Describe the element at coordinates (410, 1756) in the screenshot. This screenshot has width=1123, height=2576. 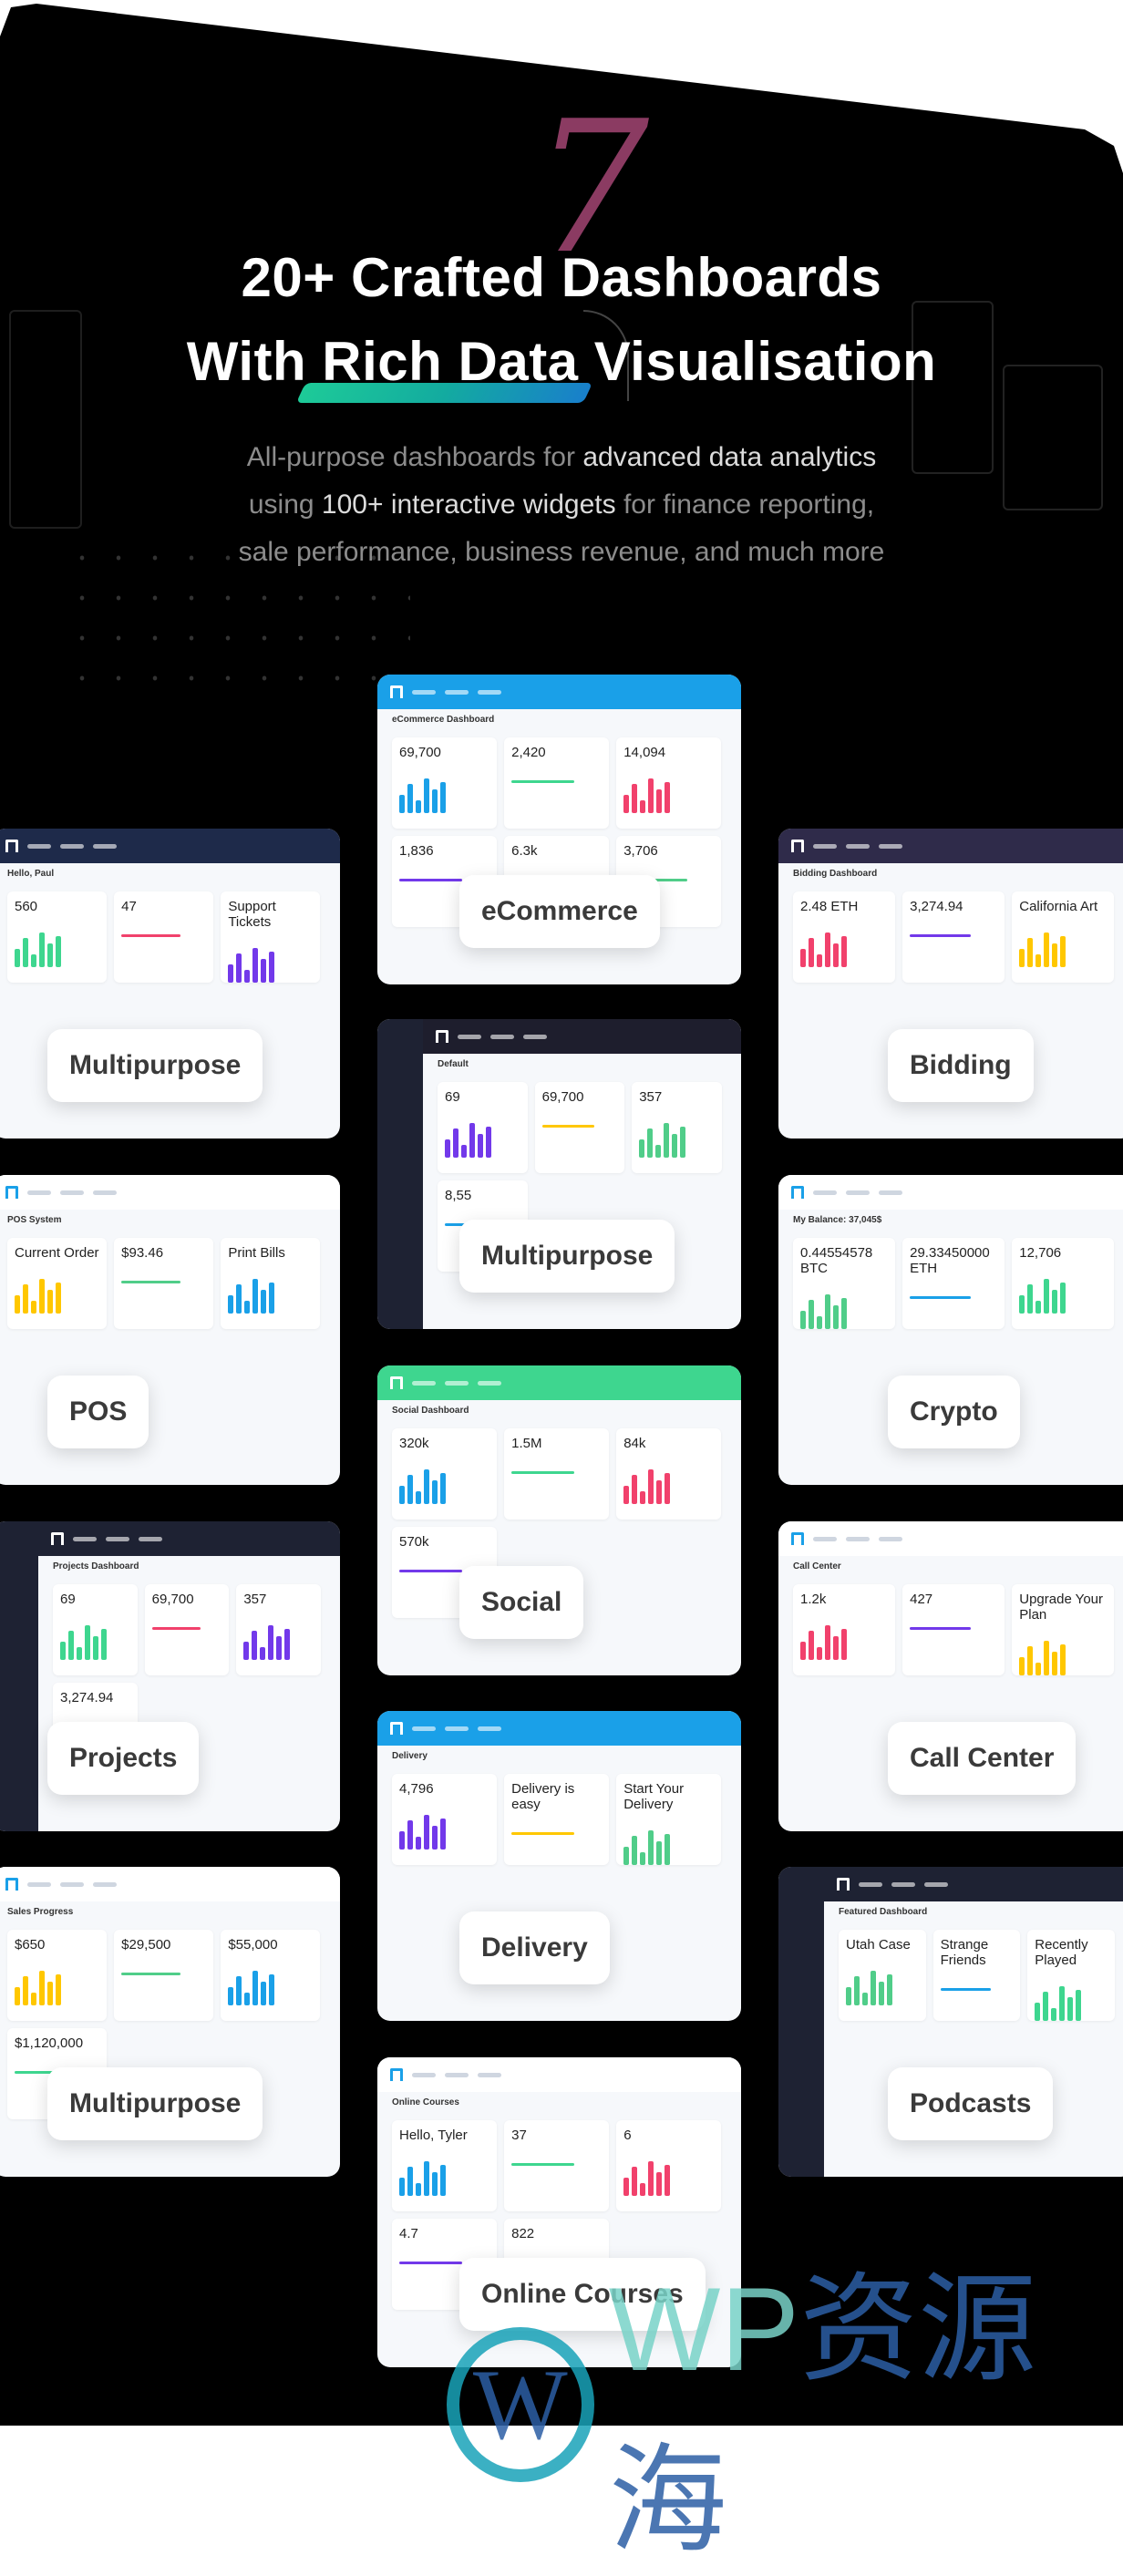
I see `dashboard-header: Delivery` at that location.